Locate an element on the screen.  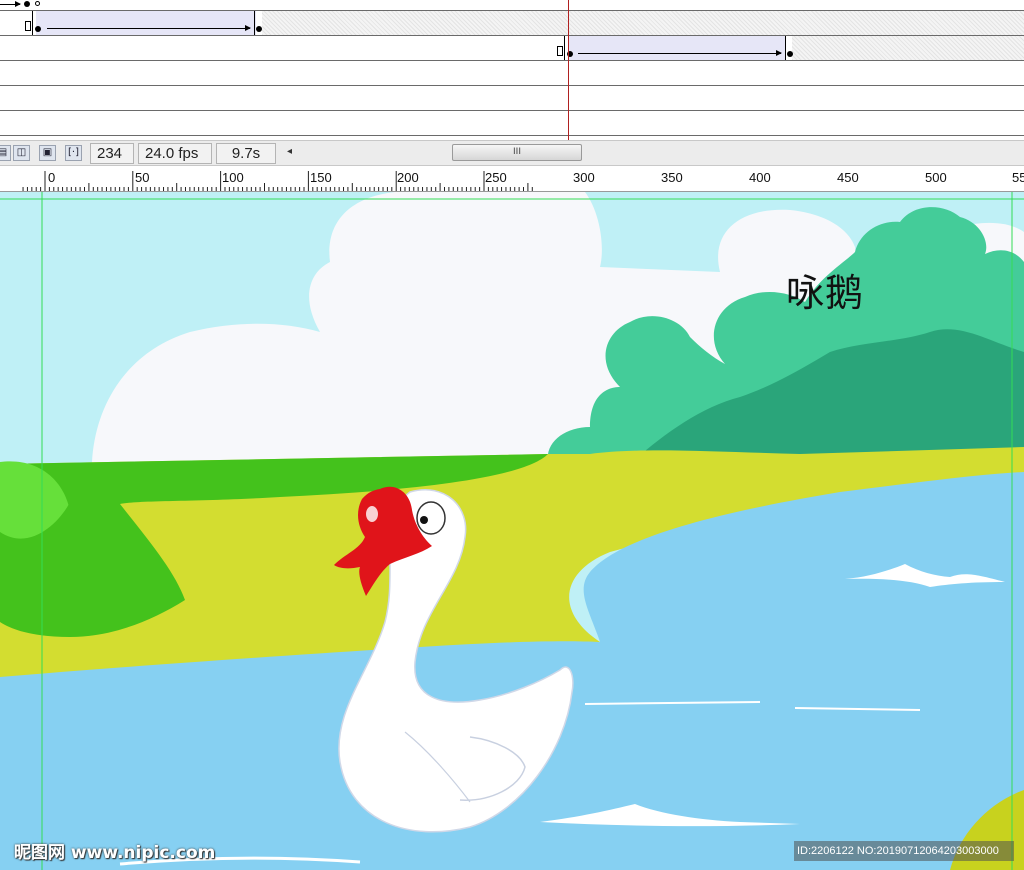
current-frame-field: 234 is located at coordinates (112, 153).